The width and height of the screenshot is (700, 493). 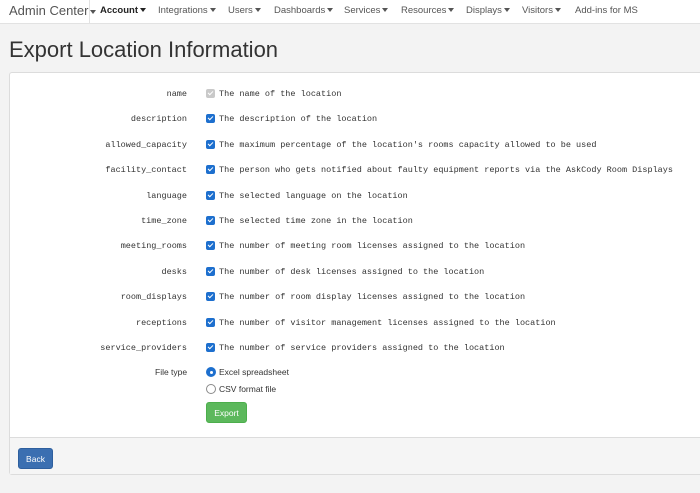 What do you see at coordinates (247, 389) in the screenshot?
I see `radio-label-csv: CSV format file` at bounding box center [247, 389].